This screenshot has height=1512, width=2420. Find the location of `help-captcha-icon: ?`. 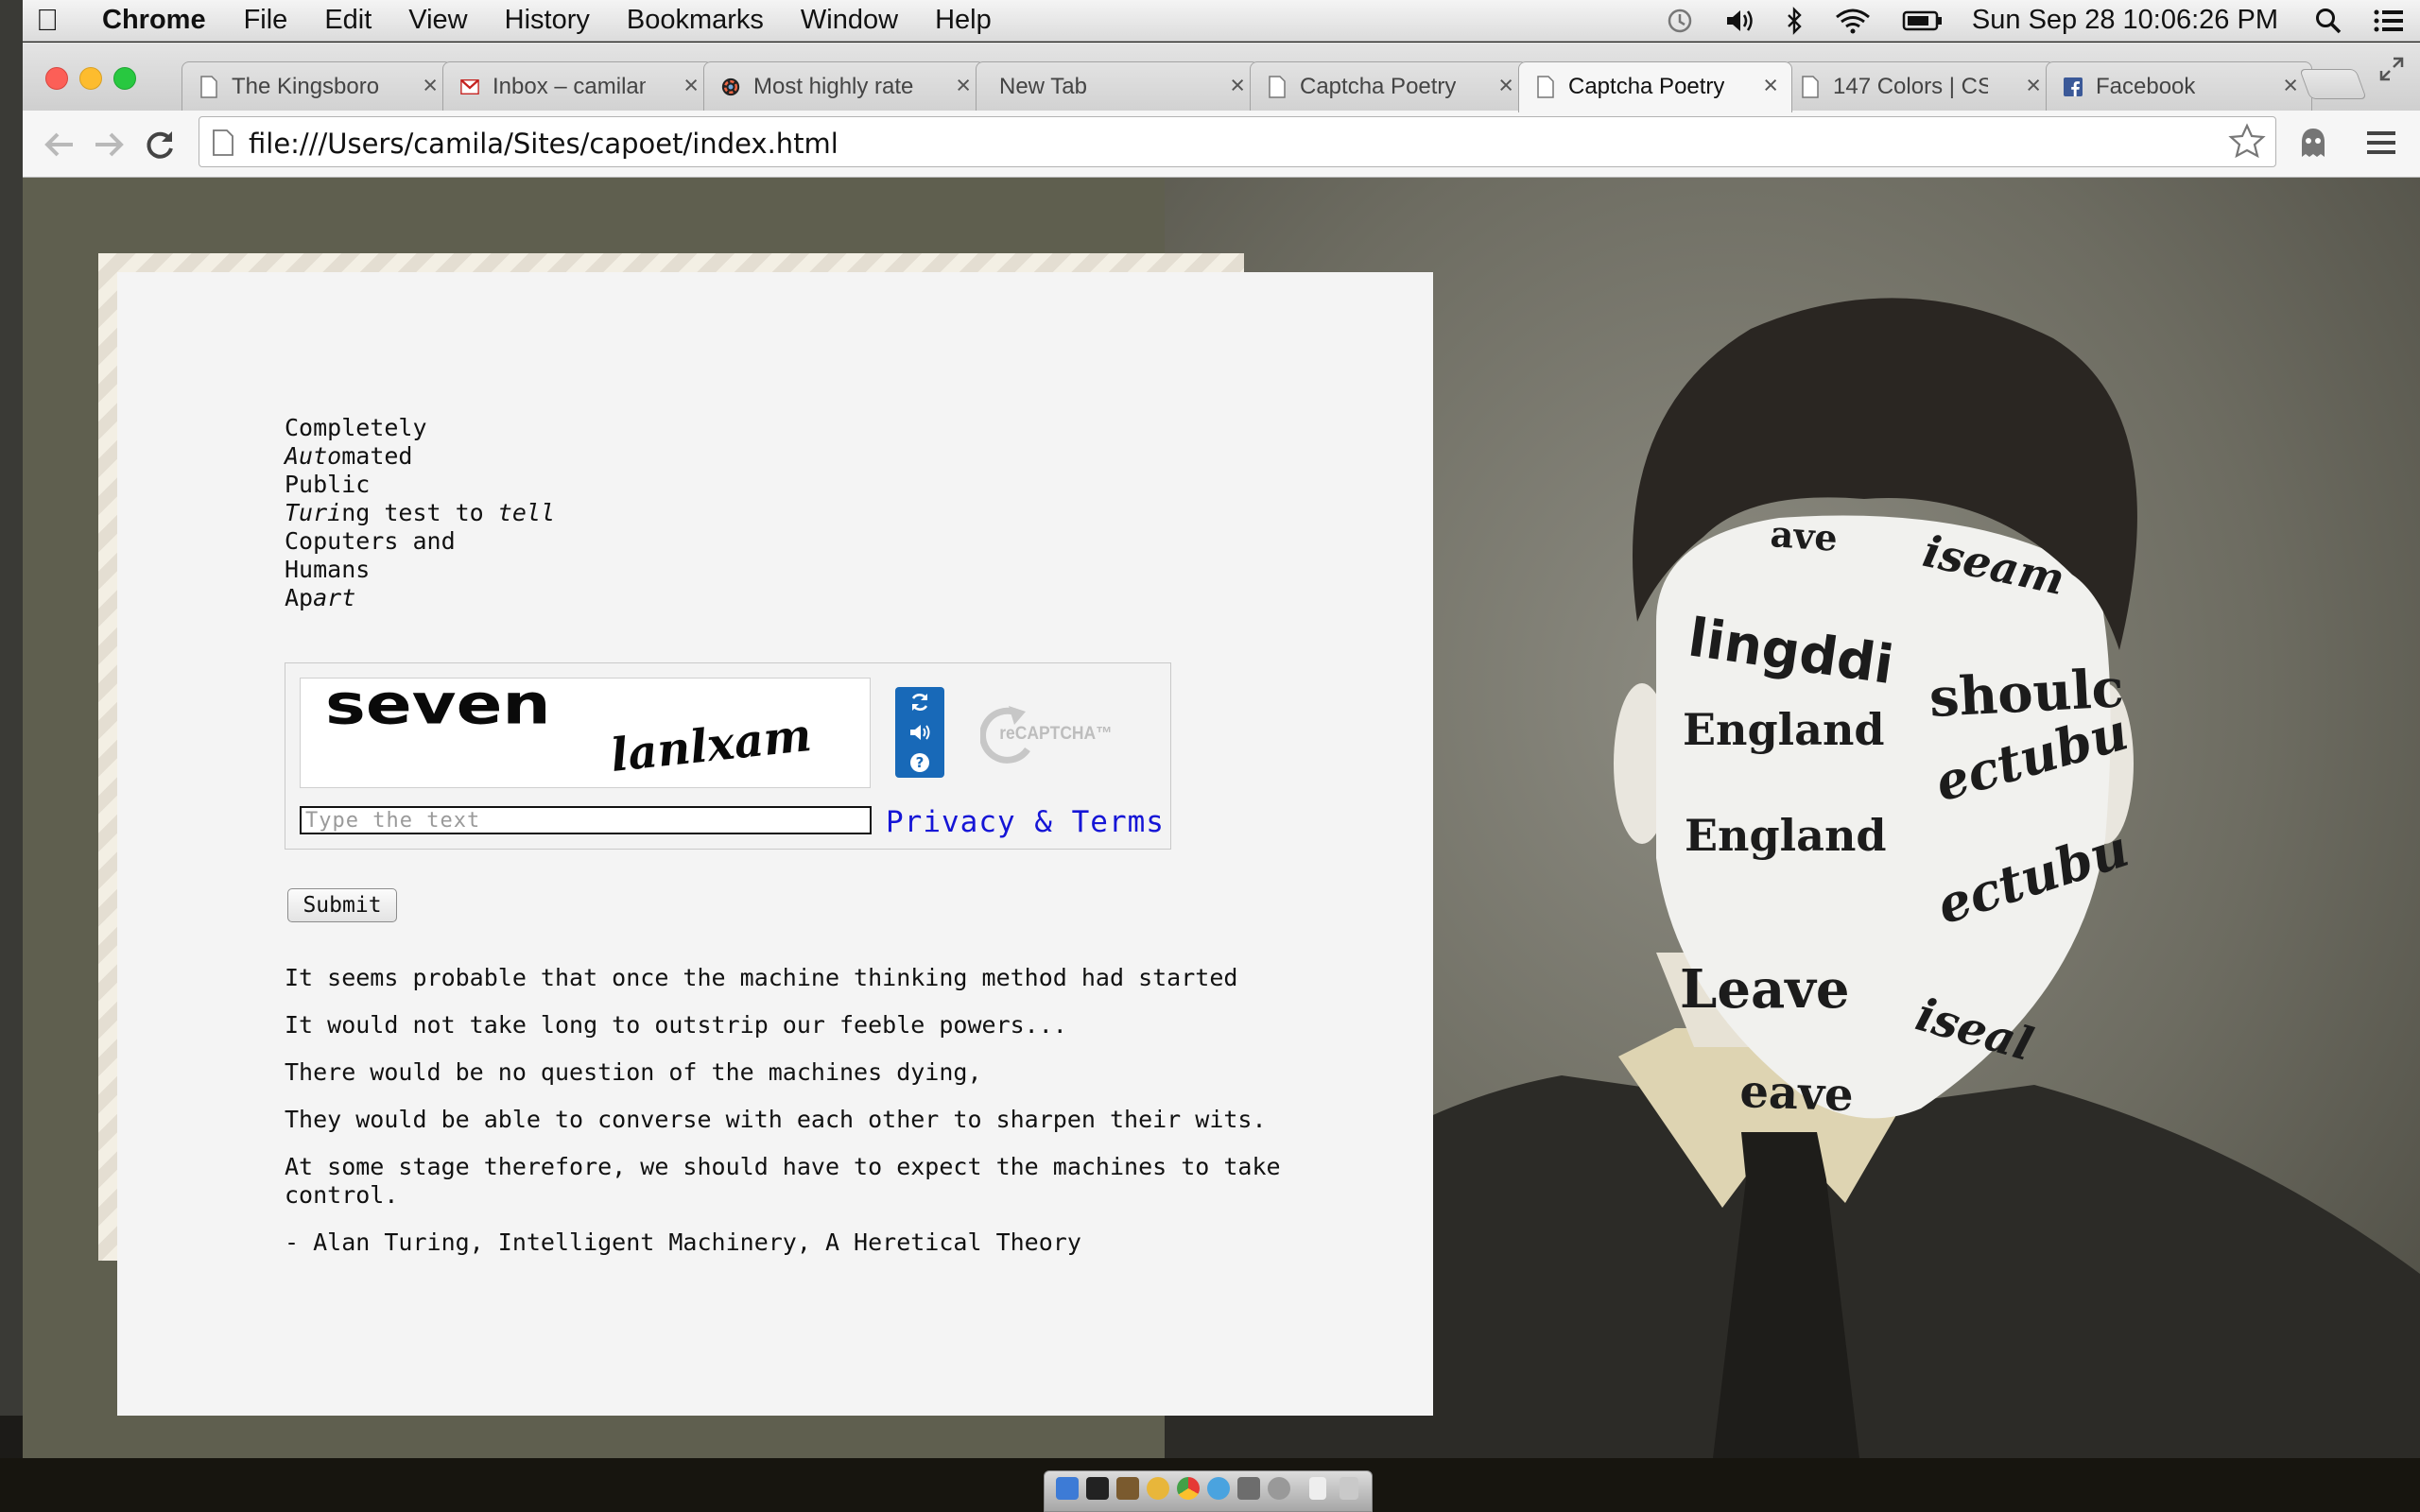

help-captcha-icon: ? is located at coordinates (920, 762).